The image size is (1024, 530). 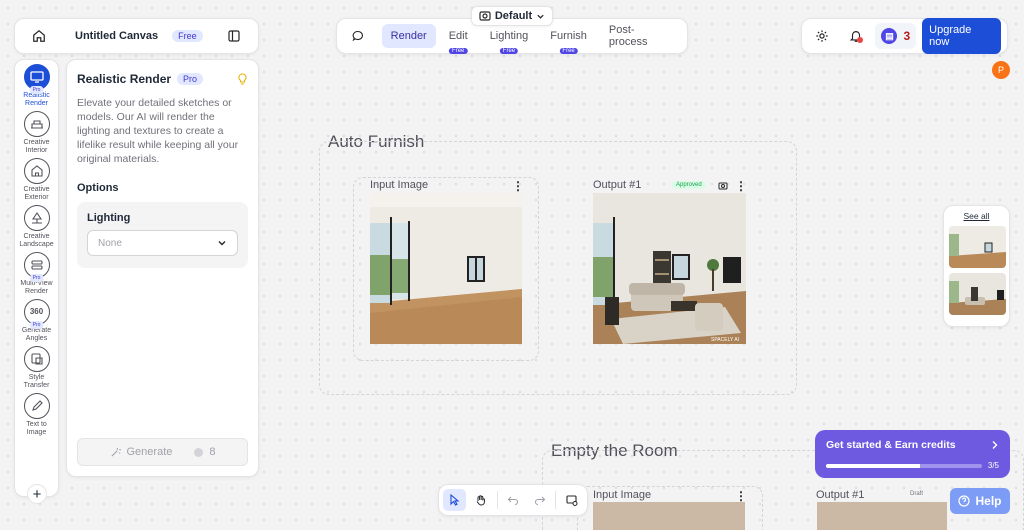 I want to click on bell-icon, so click(x=856, y=36).